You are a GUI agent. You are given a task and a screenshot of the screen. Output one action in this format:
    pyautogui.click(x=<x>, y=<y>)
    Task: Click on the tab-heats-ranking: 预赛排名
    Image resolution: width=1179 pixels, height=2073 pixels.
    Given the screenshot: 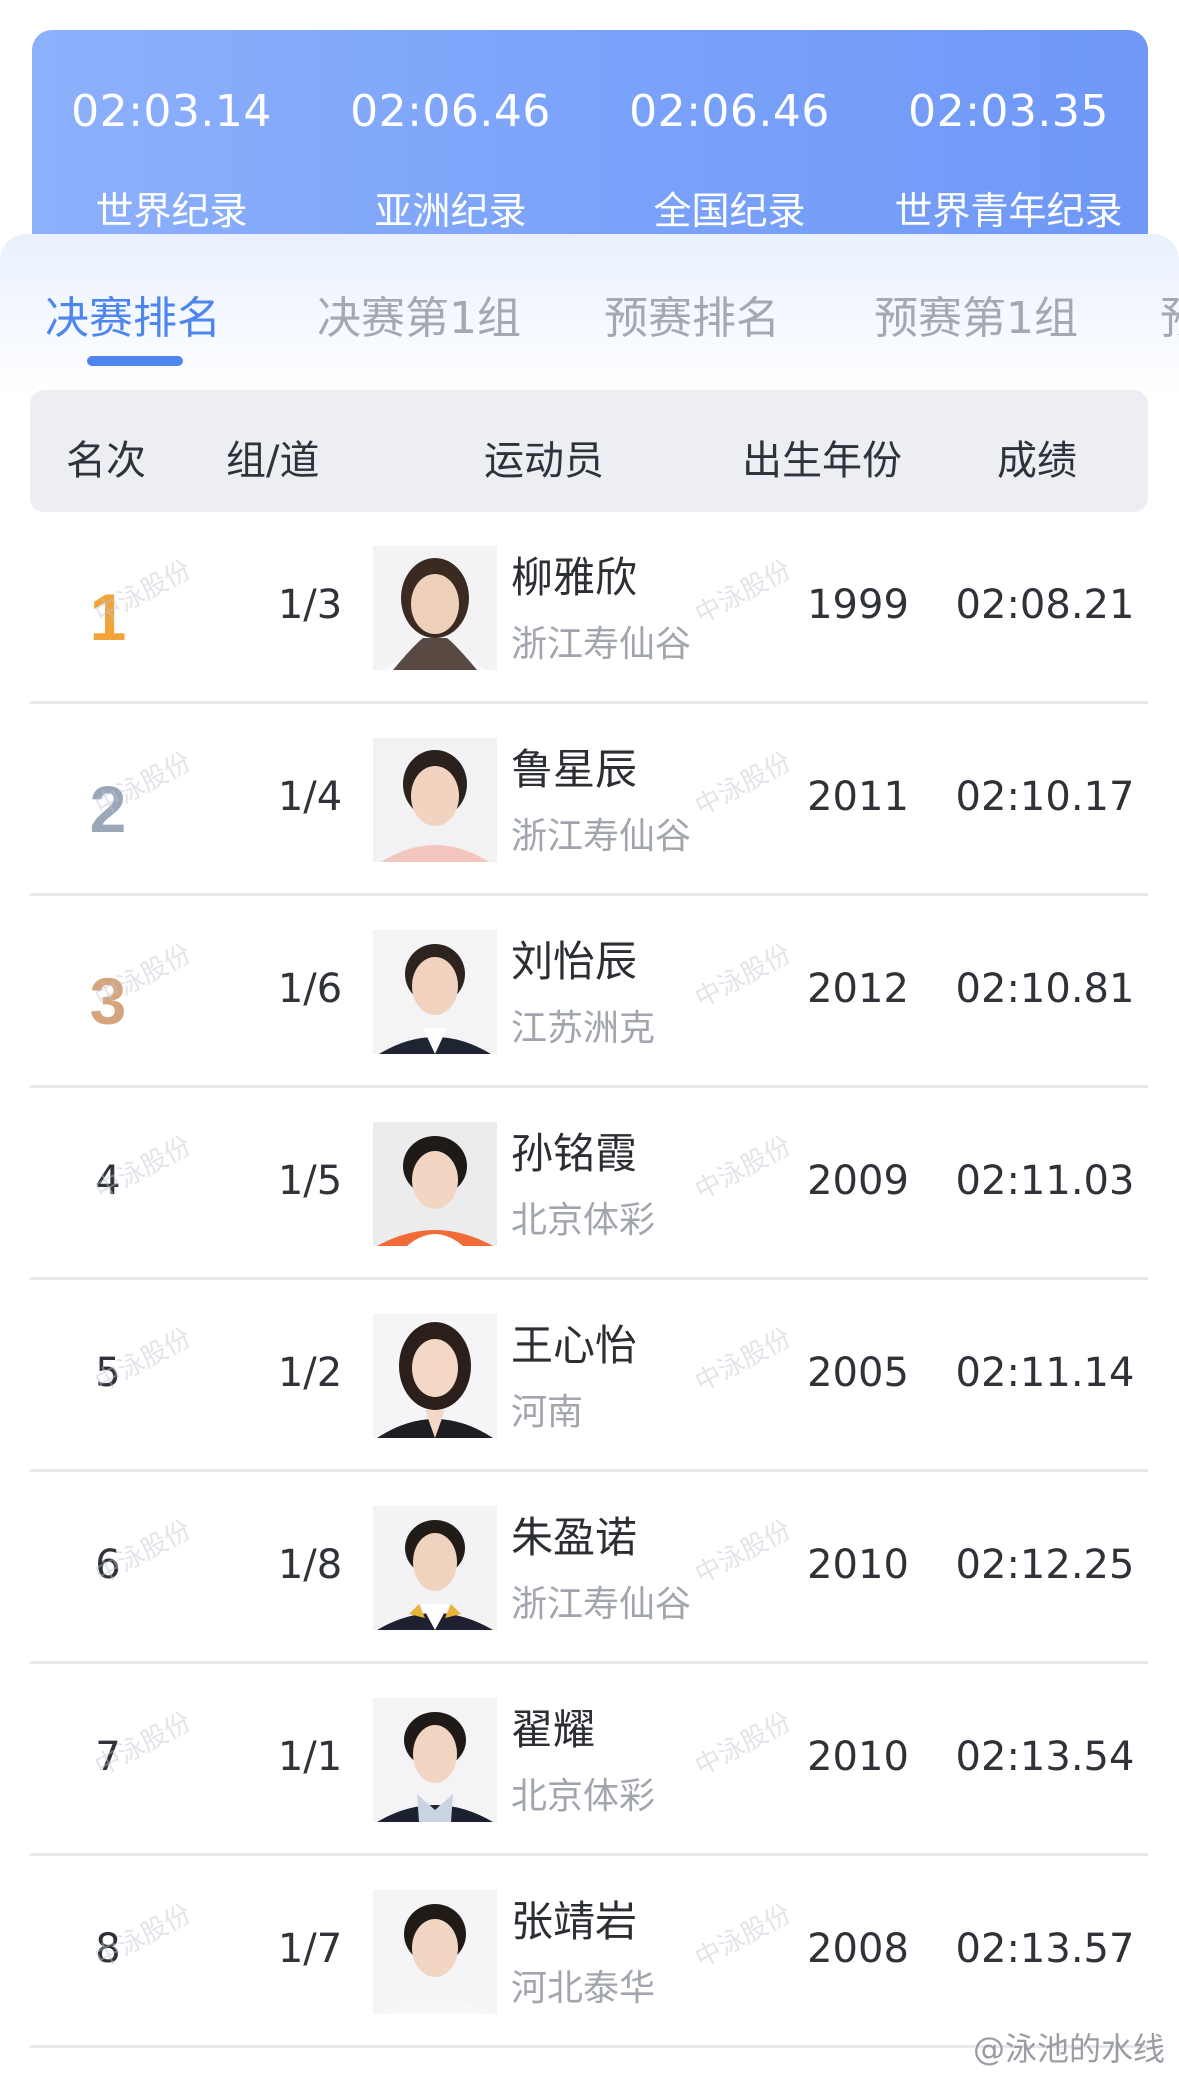 What is the action you would take?
    pyautogui.click(x=692, y=314)
    